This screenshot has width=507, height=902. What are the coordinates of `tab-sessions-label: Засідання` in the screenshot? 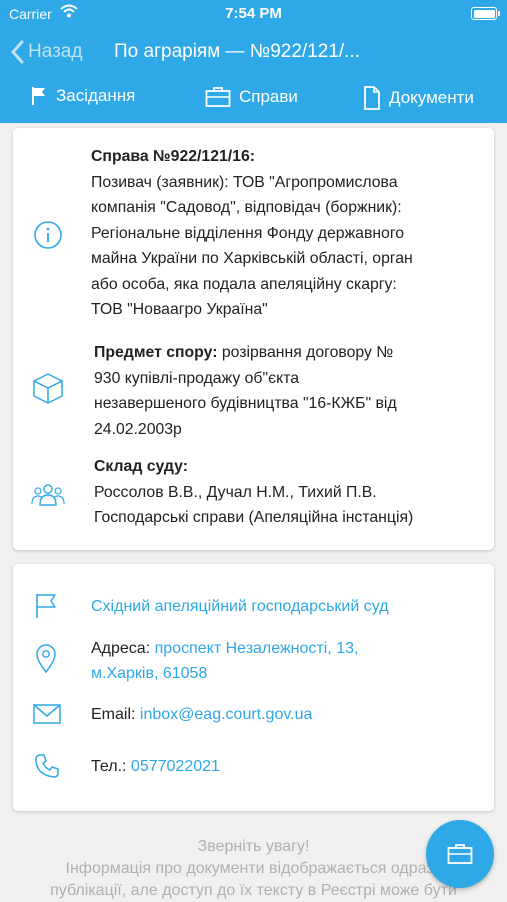 It's located at (96, 95).